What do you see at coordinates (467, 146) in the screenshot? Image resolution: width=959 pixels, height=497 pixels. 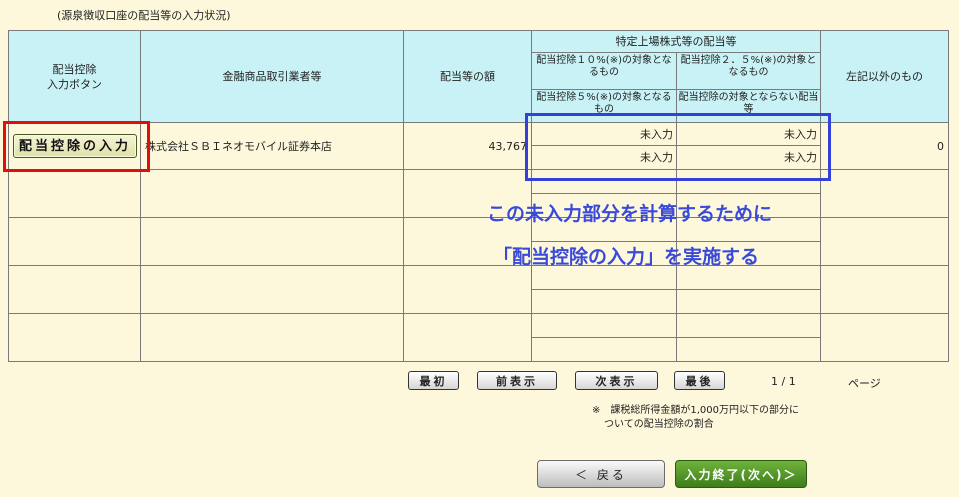 I see `dividend-amount: 43,767` at bounding box center [467, 146].